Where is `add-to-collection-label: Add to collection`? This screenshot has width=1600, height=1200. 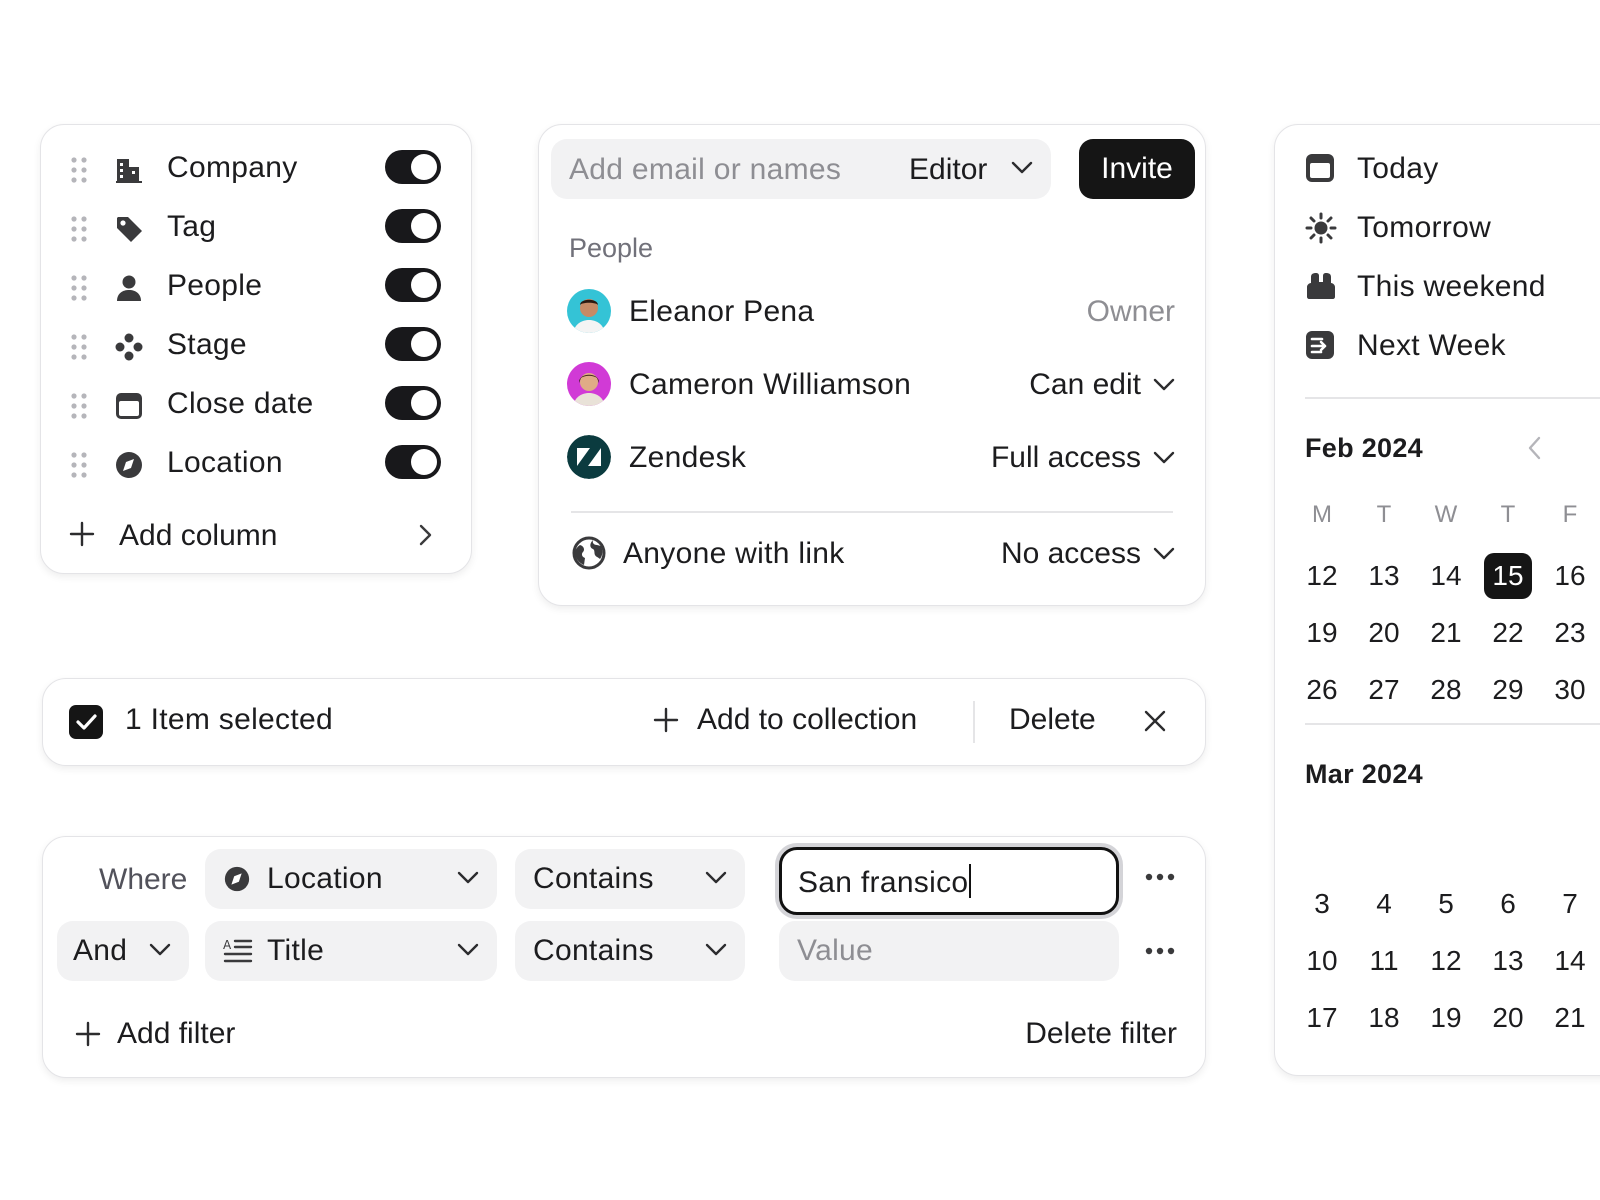 add-to-collection-label: Add to collection is located at coordinates (807, 719).